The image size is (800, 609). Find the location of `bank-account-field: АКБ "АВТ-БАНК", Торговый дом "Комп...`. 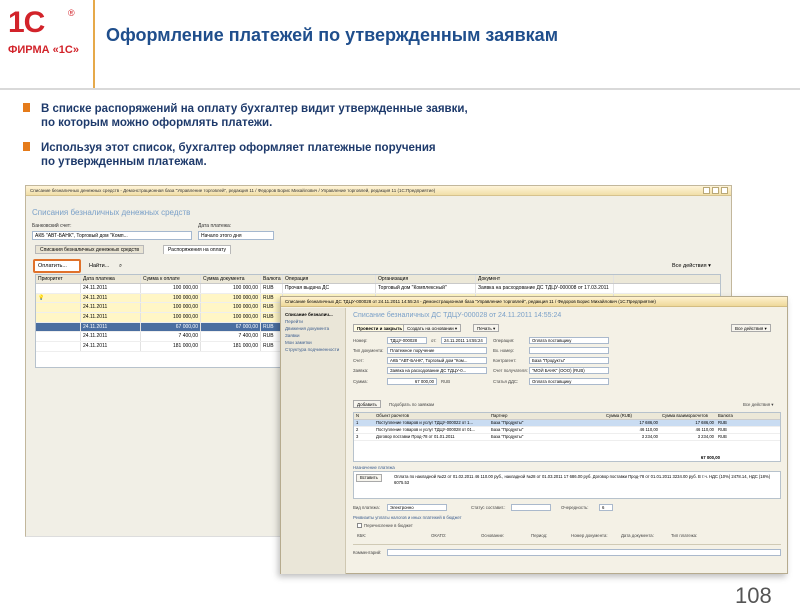

bank-account-field: АКБ "АВТ-БАНК", Торговый дом "Комп... is located at coordinates (112, 235).